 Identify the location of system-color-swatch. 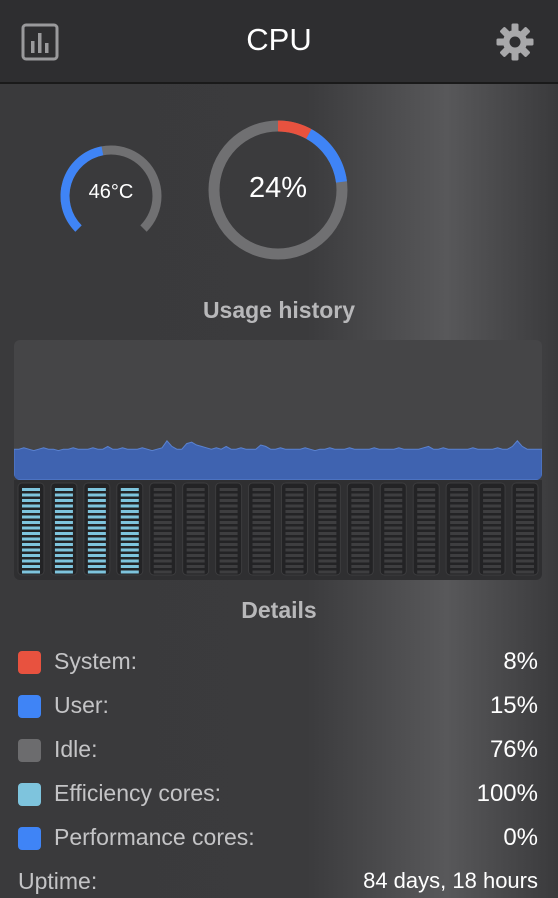
(29, 662).